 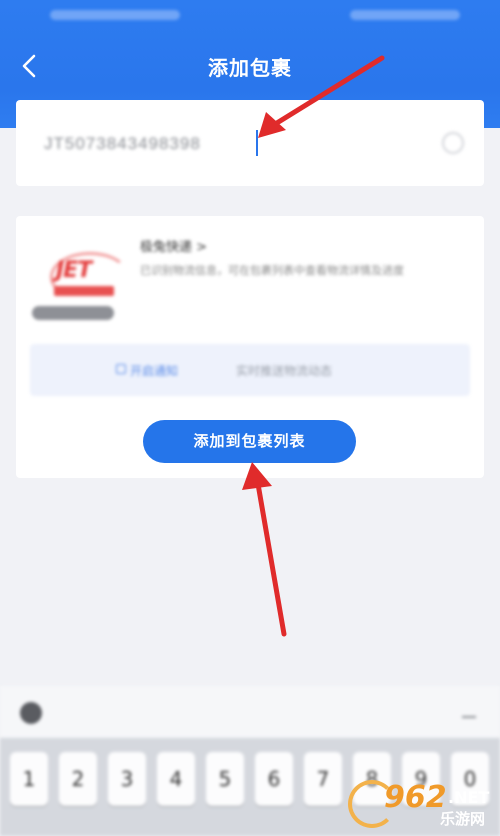 I want to click on courier-description: 已识别物流信息，可在包裹列表中查看物流详情及进度, so click(x=272, y=270).